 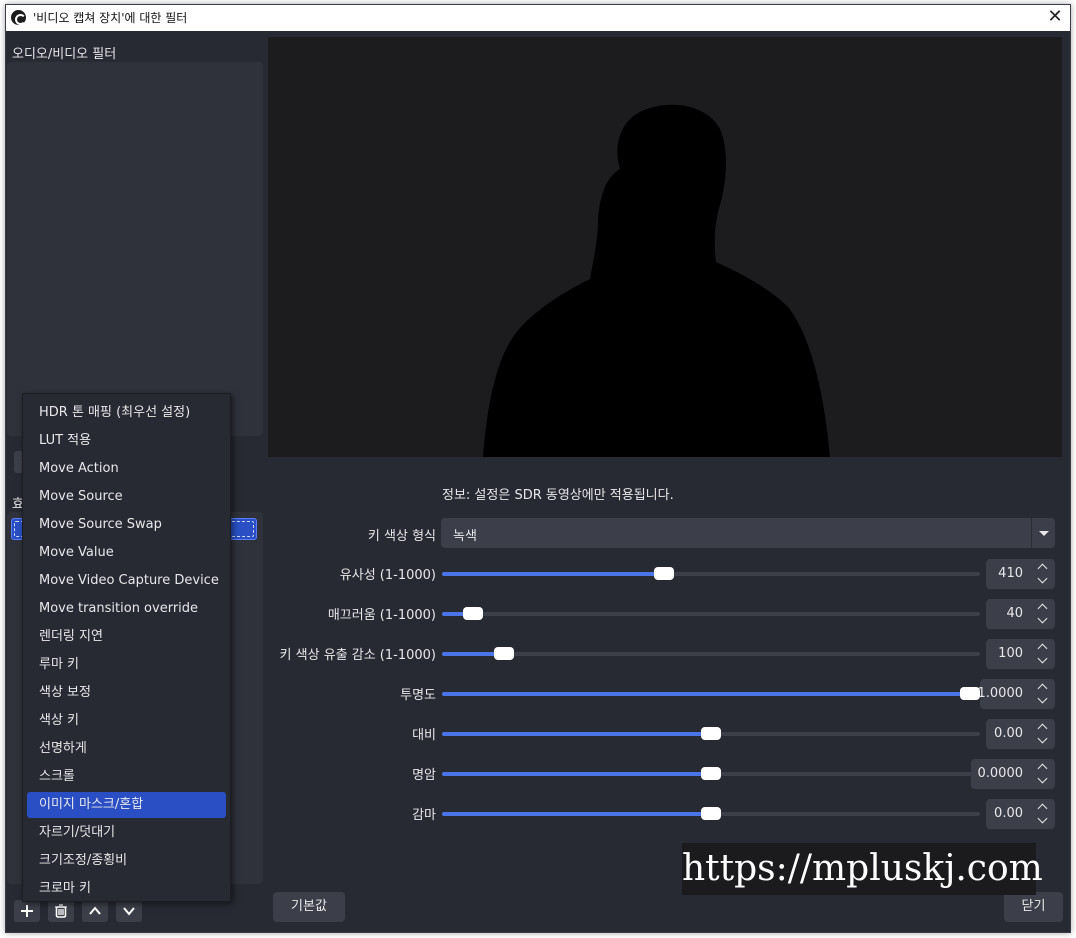 I want to click on slider-label: 명암, so click(x=424, y=775).